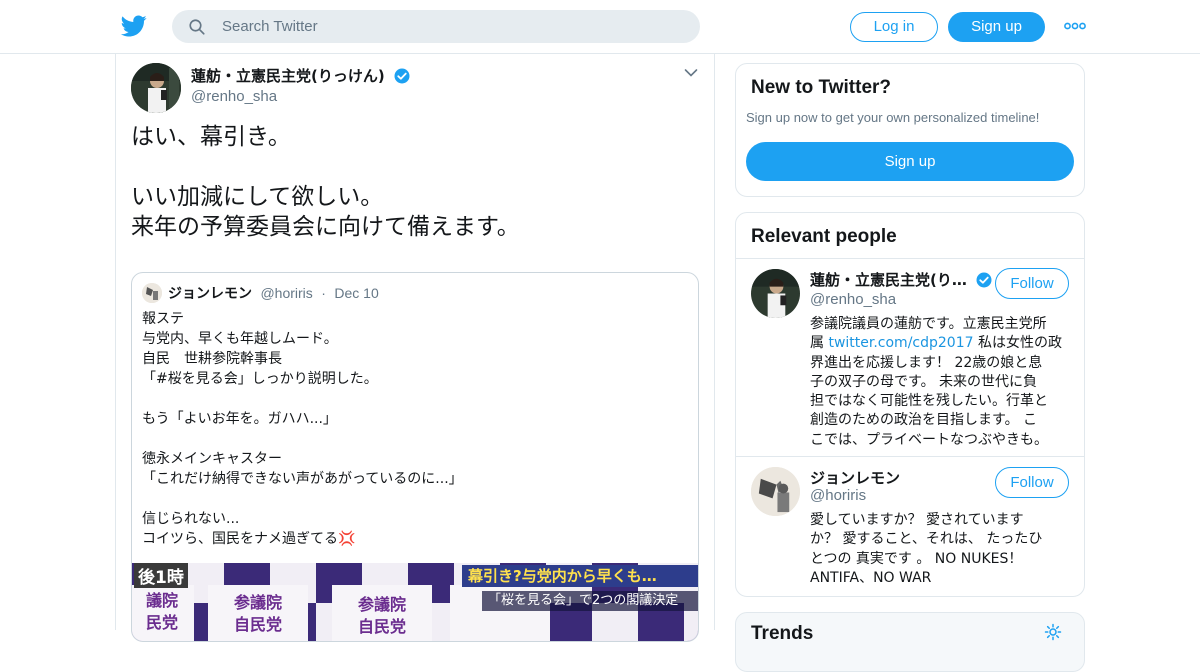 The height and width of the screenshot is (672, 1200). What do you see at coordinates (917, 520) in the screenshot?
I see `bio-line: 愛していますか？ 愛されています` at bounding box center [917, 520].